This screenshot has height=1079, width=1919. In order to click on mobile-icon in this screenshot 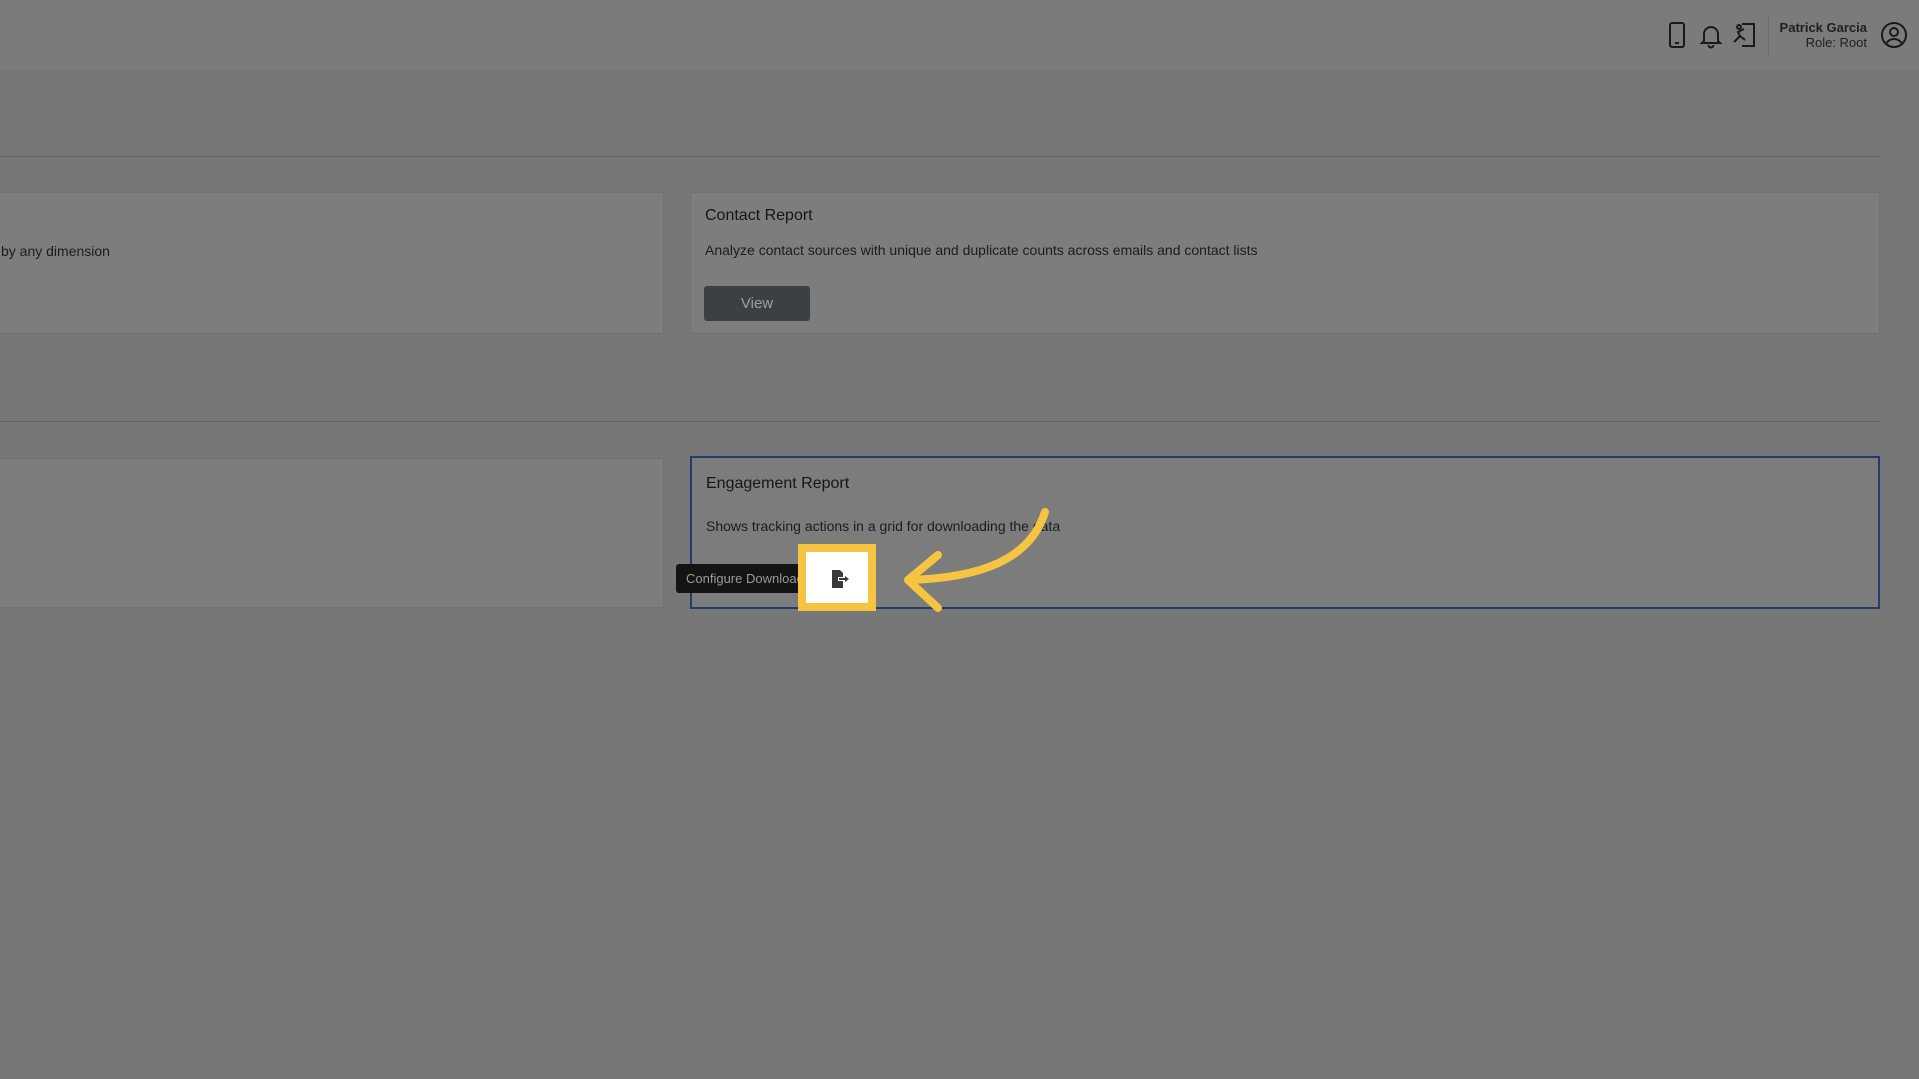, I will do `click(1677, 35)`.